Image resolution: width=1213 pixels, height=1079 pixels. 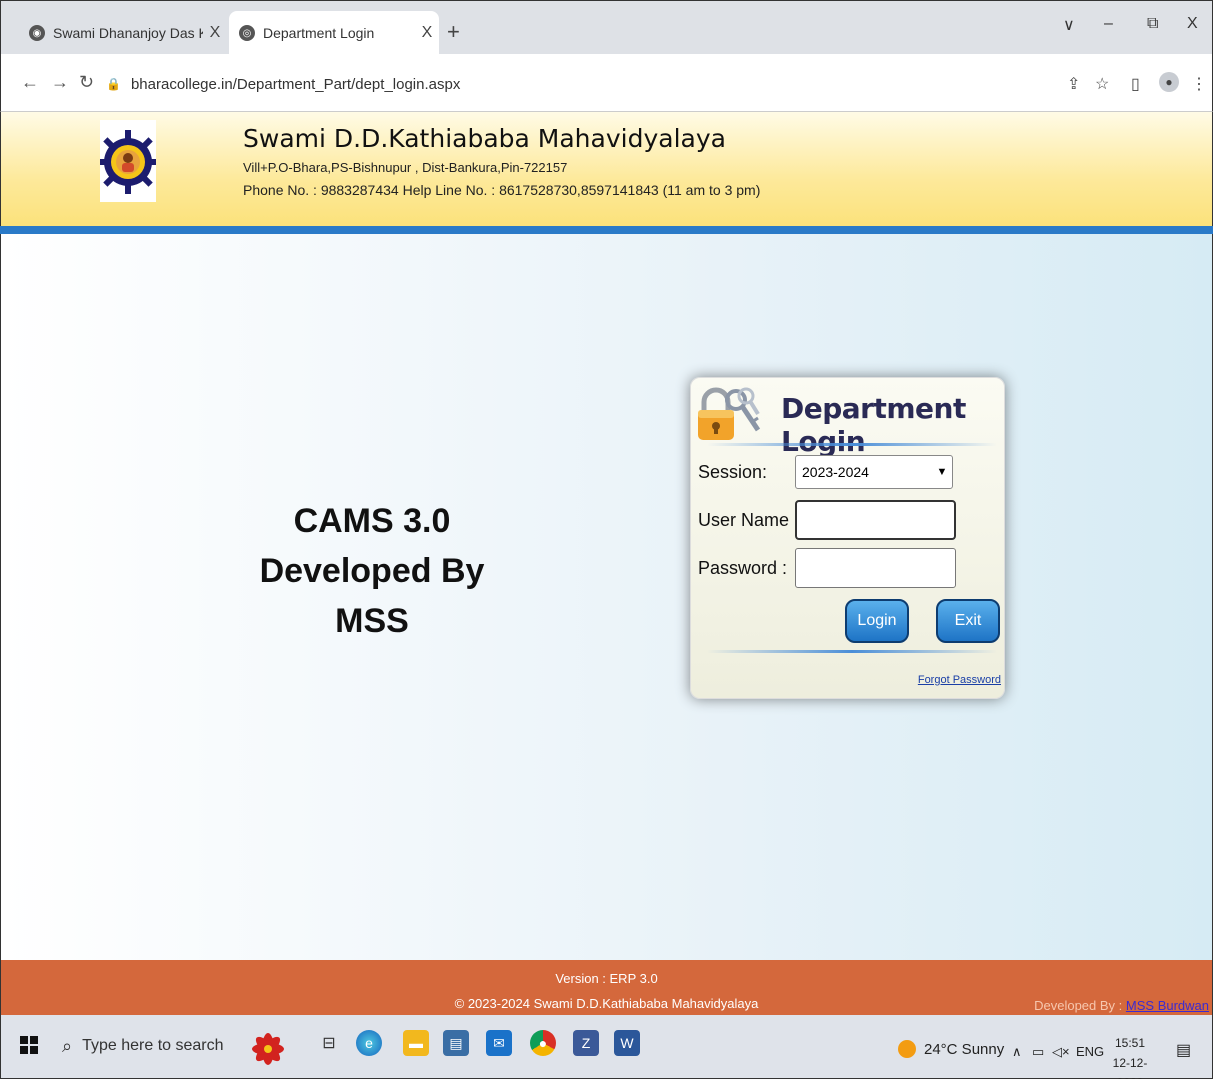 What do you see at coordinates (1135, 84) in the screenshot?
I see `side-panel-icon: ▯` at bounding box center [1135, 84].